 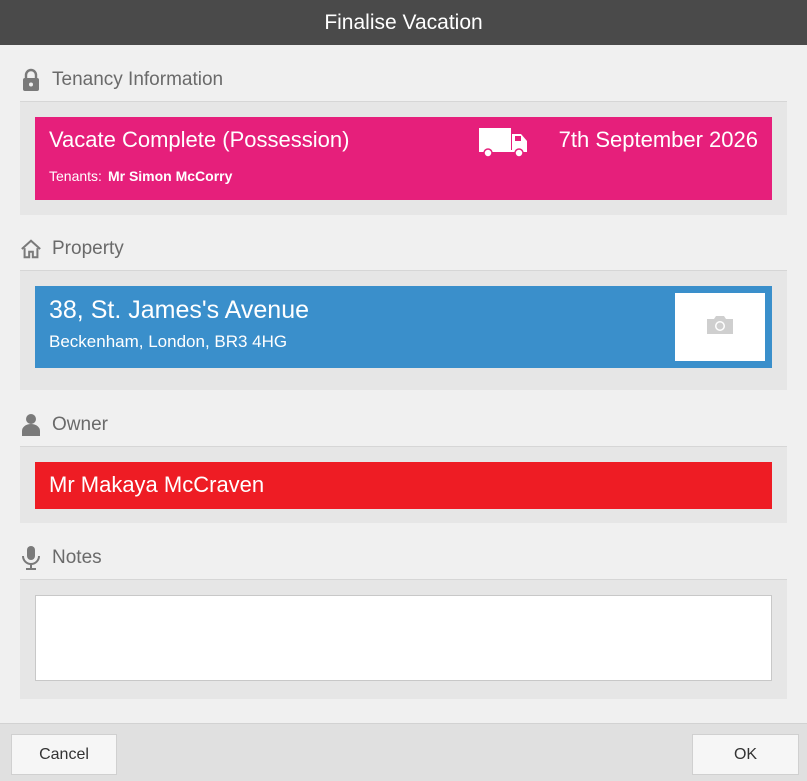 I want to click on tenancy-section-header: Tenancy Information, so click(x=121, y=80).